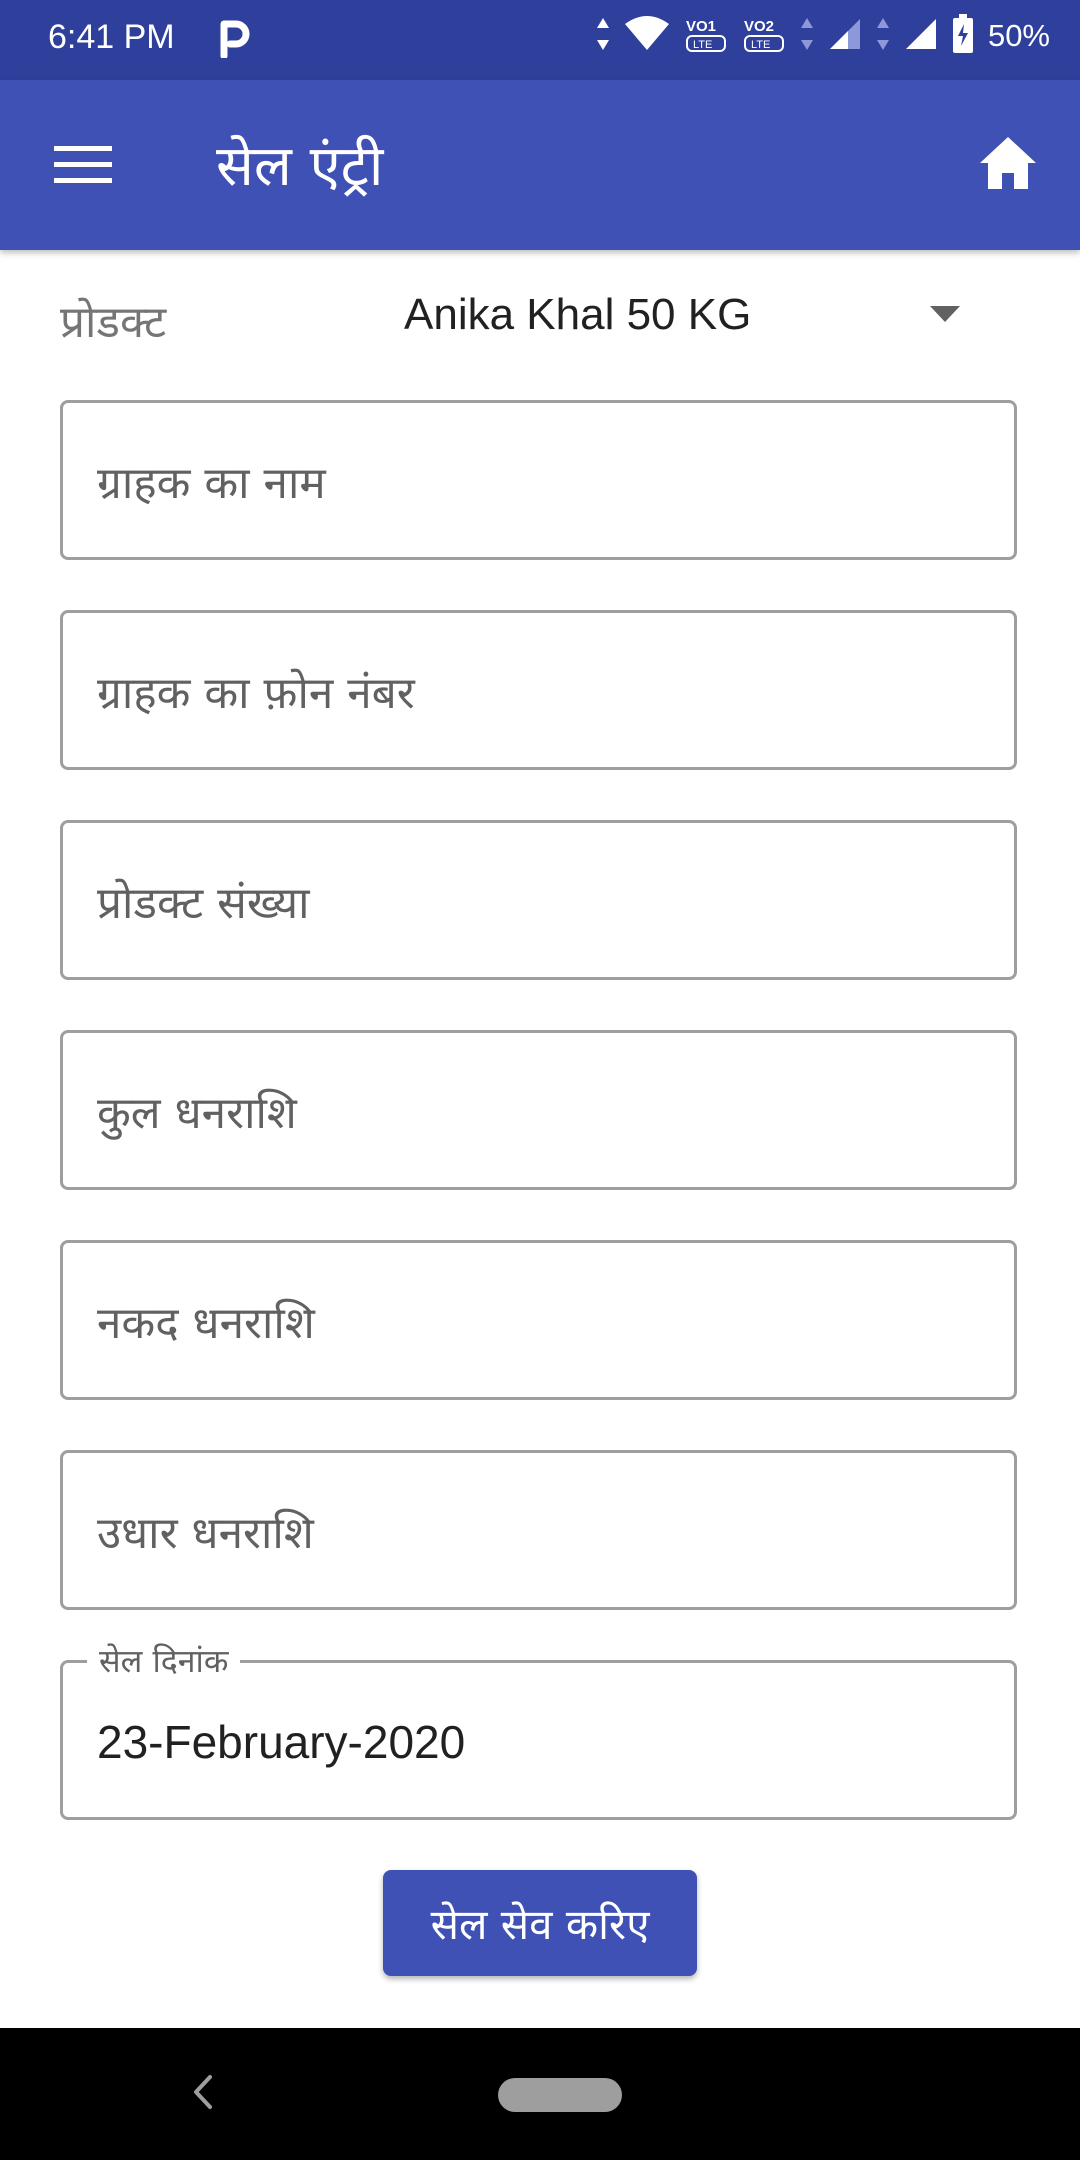  What do you see at coordinates (538, 1530) in the screenshot?
I see `credit-amount-field: उधार धनराशि` at bounding box center [538, 1530].